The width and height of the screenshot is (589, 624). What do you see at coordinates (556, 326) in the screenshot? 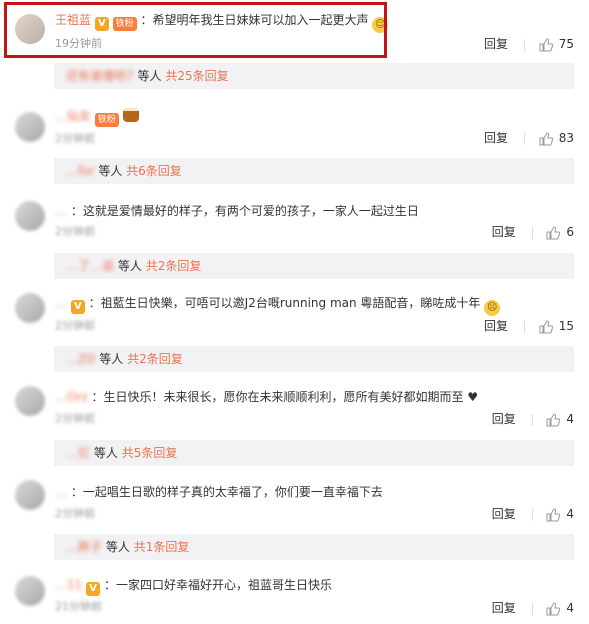
I see `like-button: 15` at bounding box center [556, 326].